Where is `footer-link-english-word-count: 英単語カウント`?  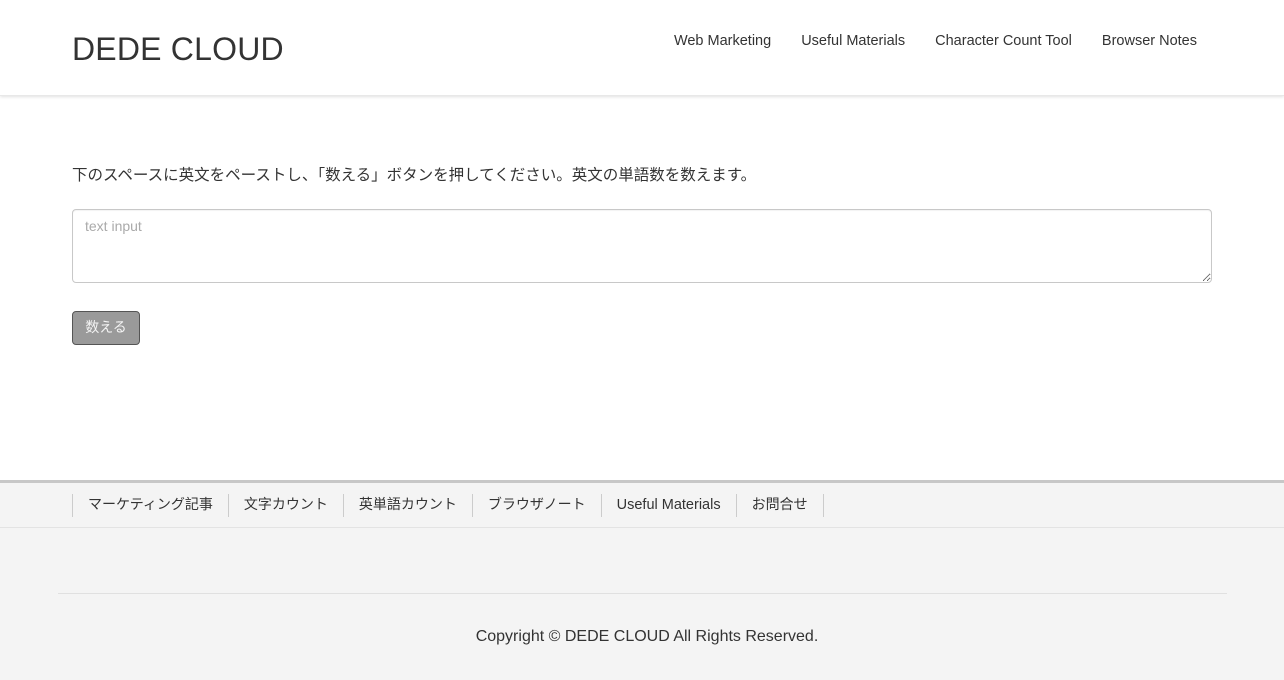
footer-link-english-word-count: 英単語カウント is located at coordinates (408, 505).